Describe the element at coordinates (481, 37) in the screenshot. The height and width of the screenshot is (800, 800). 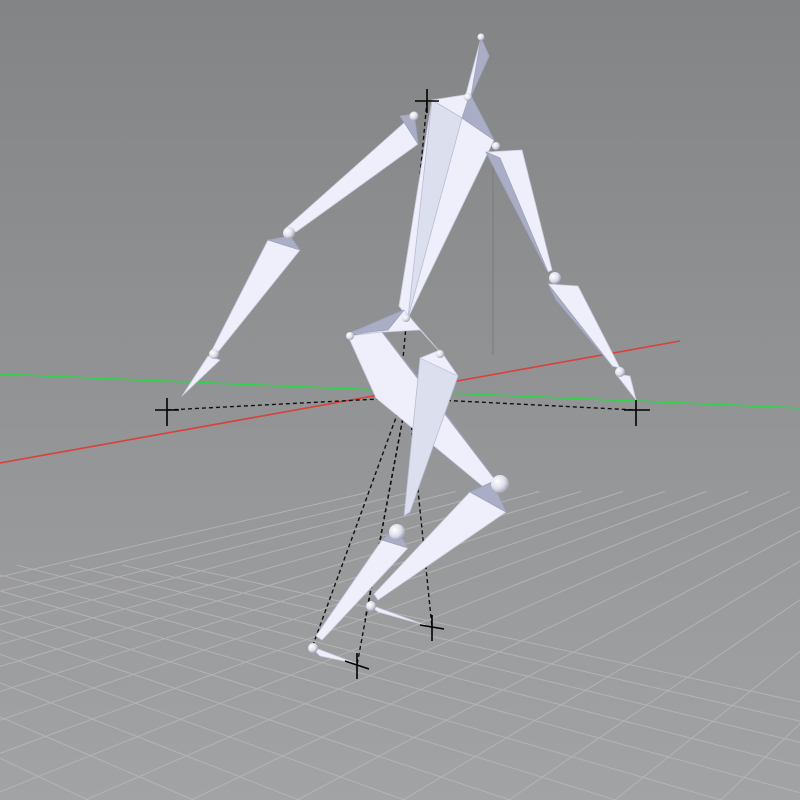
I see `head-joint` at that location.